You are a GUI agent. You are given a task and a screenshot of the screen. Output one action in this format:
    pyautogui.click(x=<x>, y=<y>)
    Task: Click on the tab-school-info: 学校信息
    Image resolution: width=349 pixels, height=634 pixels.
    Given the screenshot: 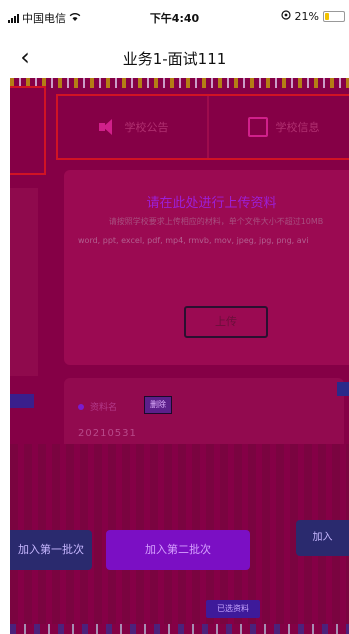 What is the action you would take?
    pyautogui.click(x=278, y=127)
    